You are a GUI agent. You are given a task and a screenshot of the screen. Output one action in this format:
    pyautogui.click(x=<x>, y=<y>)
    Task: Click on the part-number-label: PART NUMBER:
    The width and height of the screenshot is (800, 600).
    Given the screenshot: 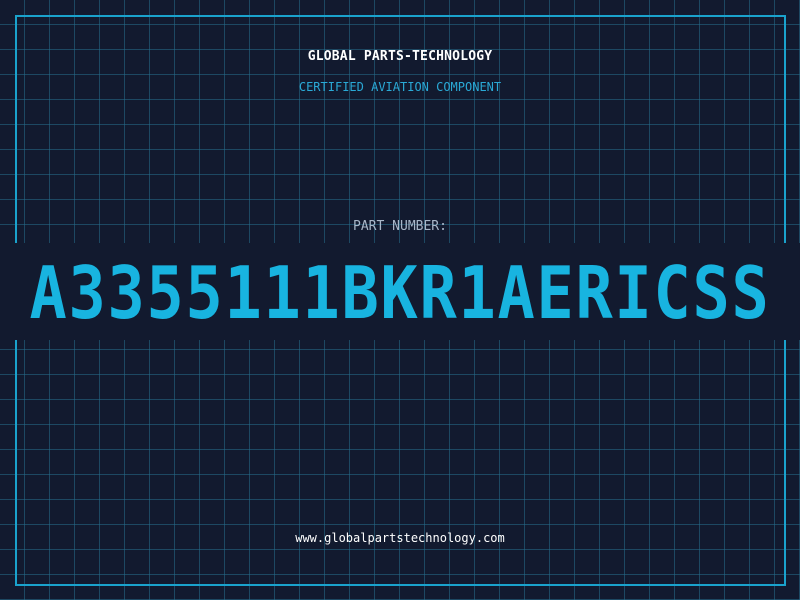 What is the action you would take?
    pyautogui.click(x=400, y=226)
    